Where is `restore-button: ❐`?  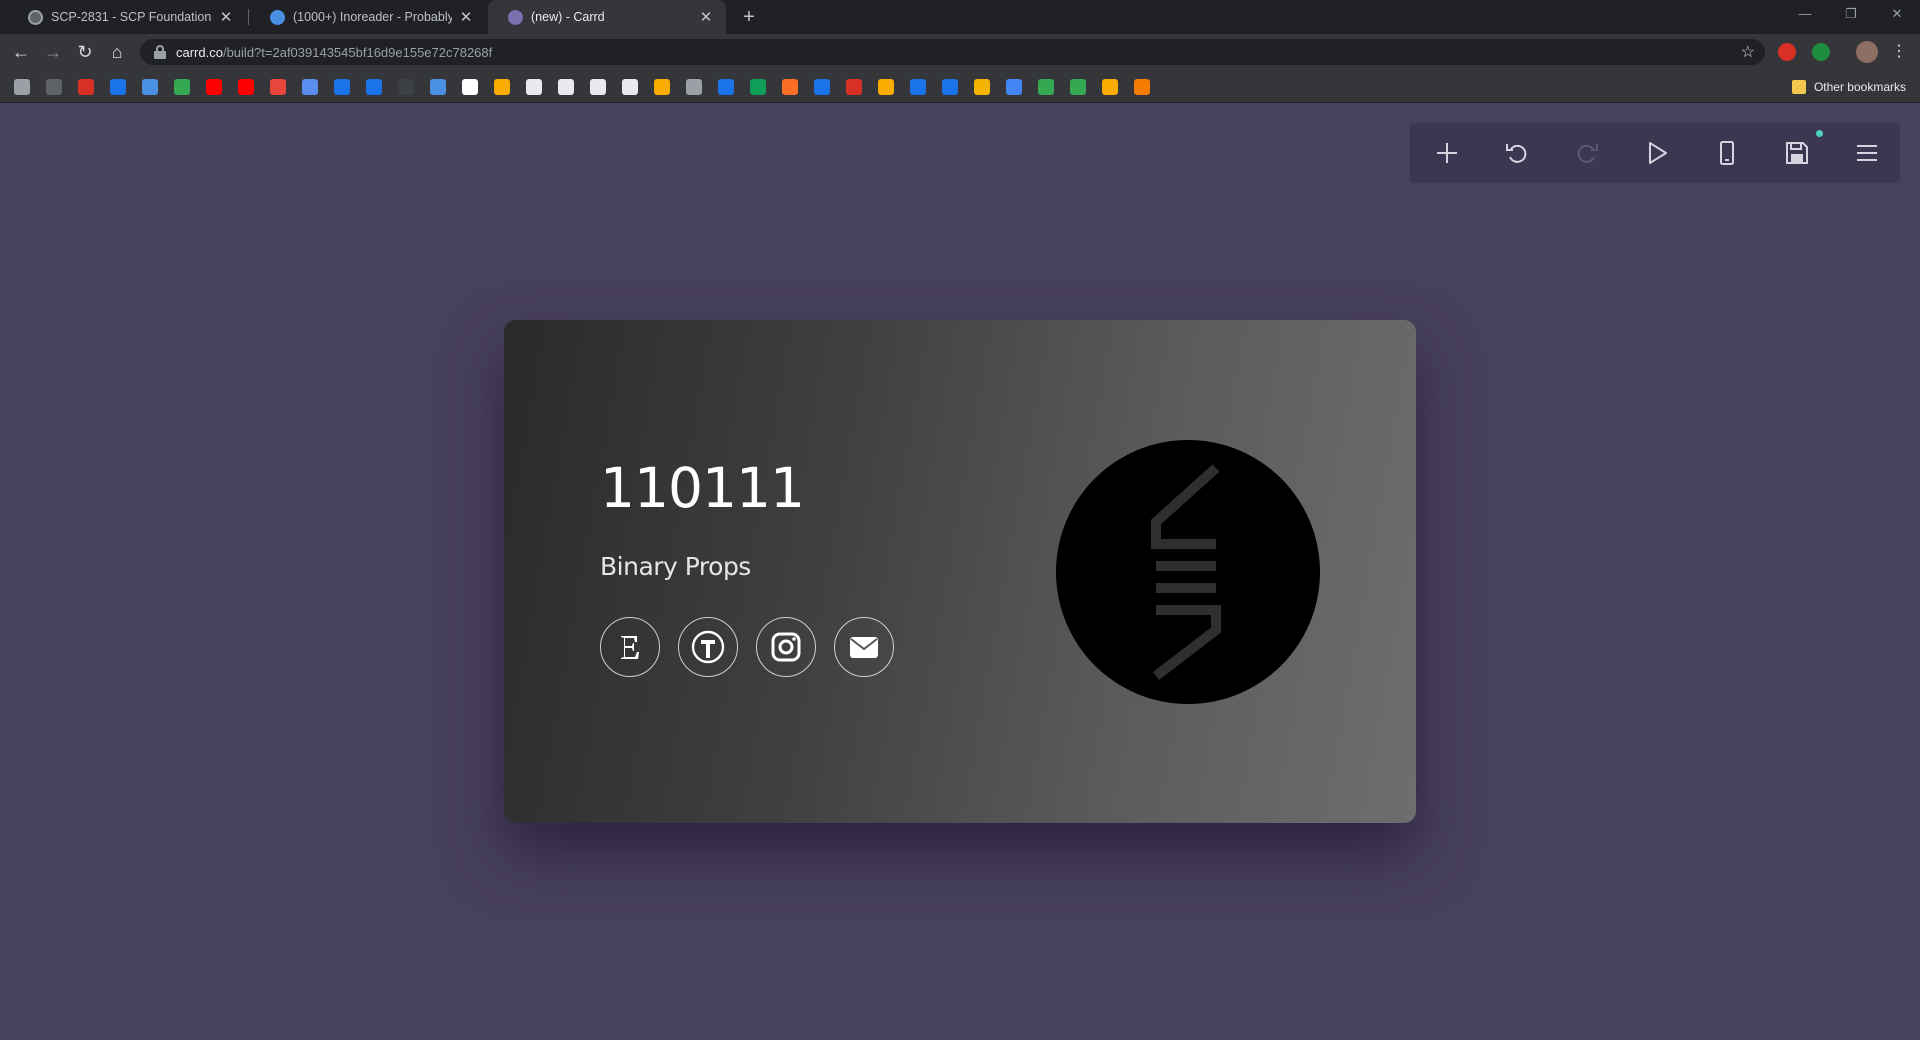 restore-button: ❐ is located at coordinates (1851, 15).